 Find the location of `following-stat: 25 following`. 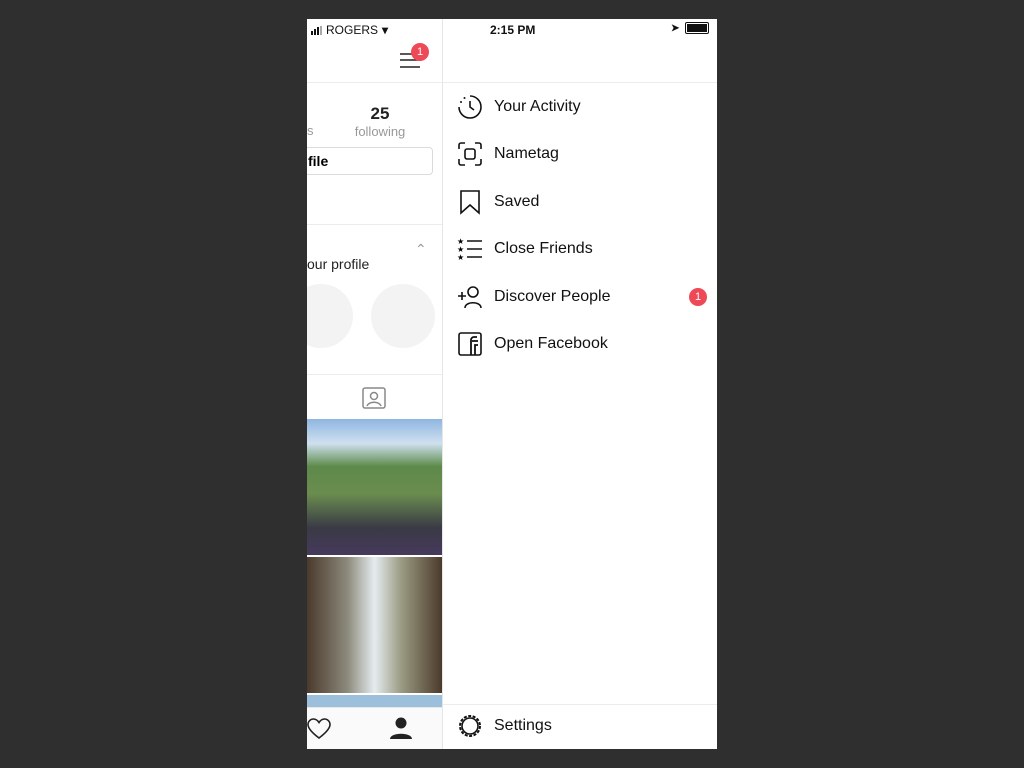

following-stat: 25 following is located at coordinates (380, 121).